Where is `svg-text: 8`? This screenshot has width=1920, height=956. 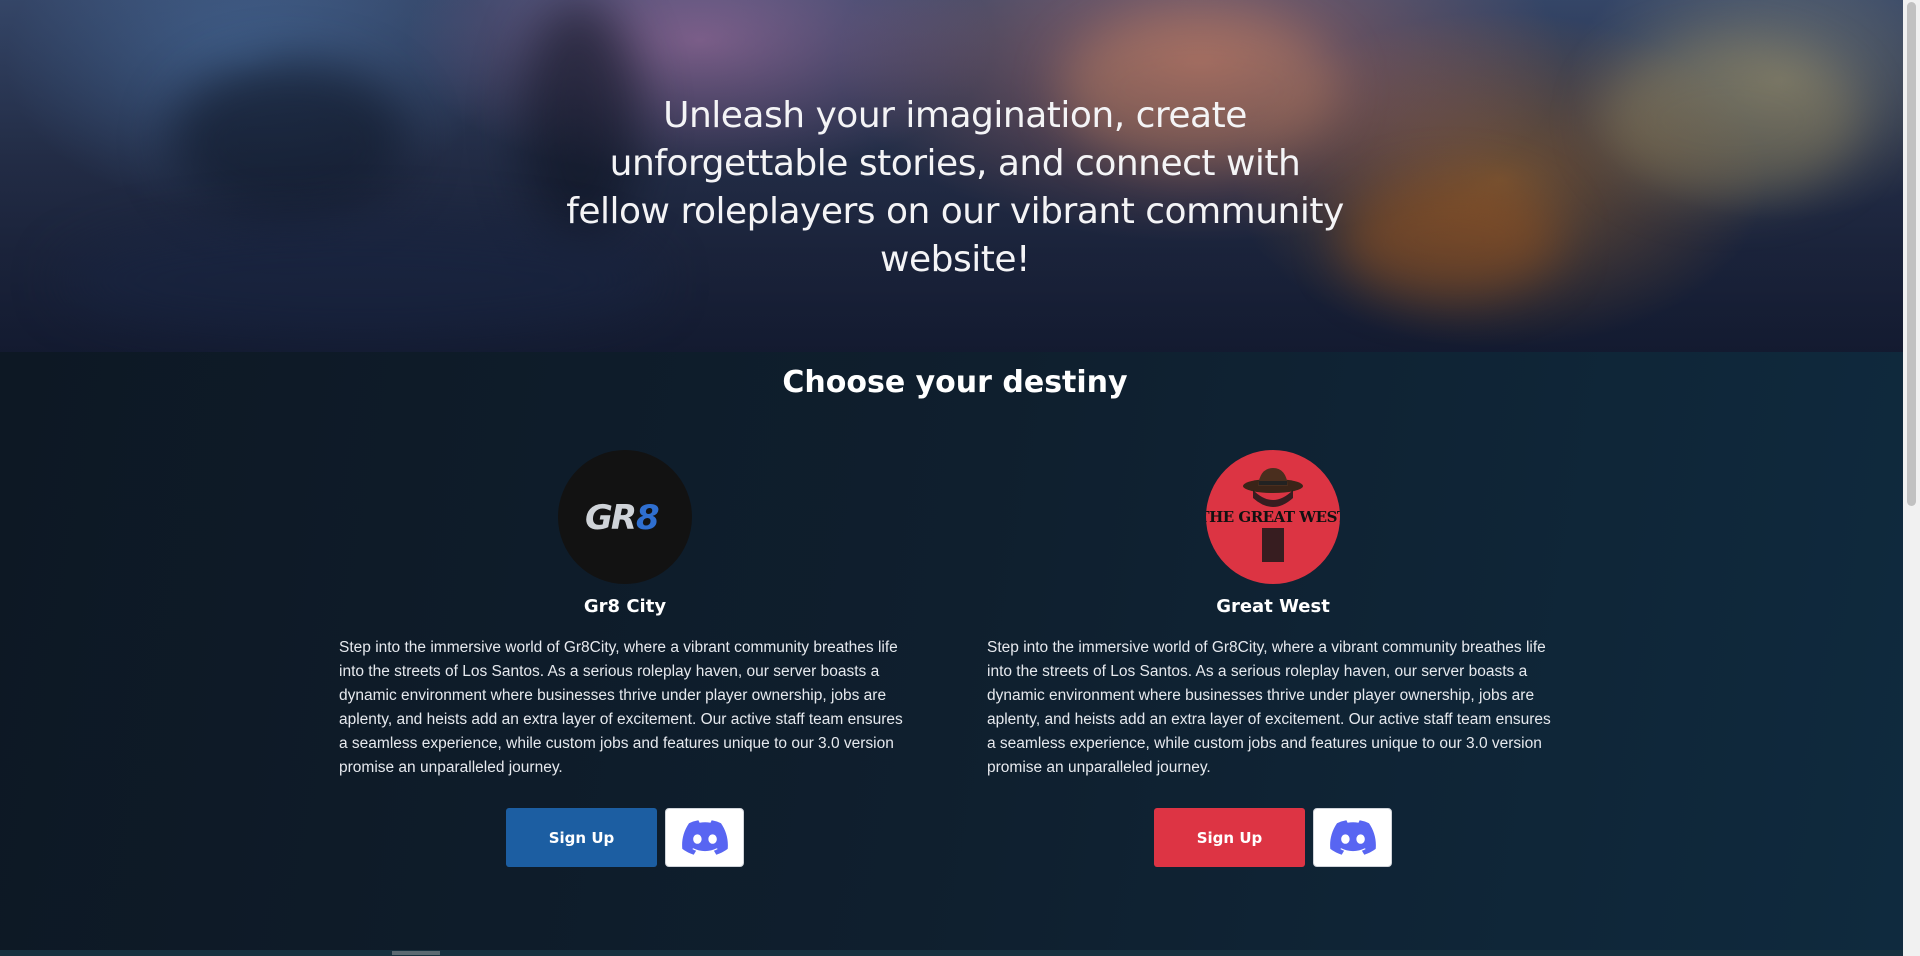 svg-text: 8 is located at coordinates (648, 518).